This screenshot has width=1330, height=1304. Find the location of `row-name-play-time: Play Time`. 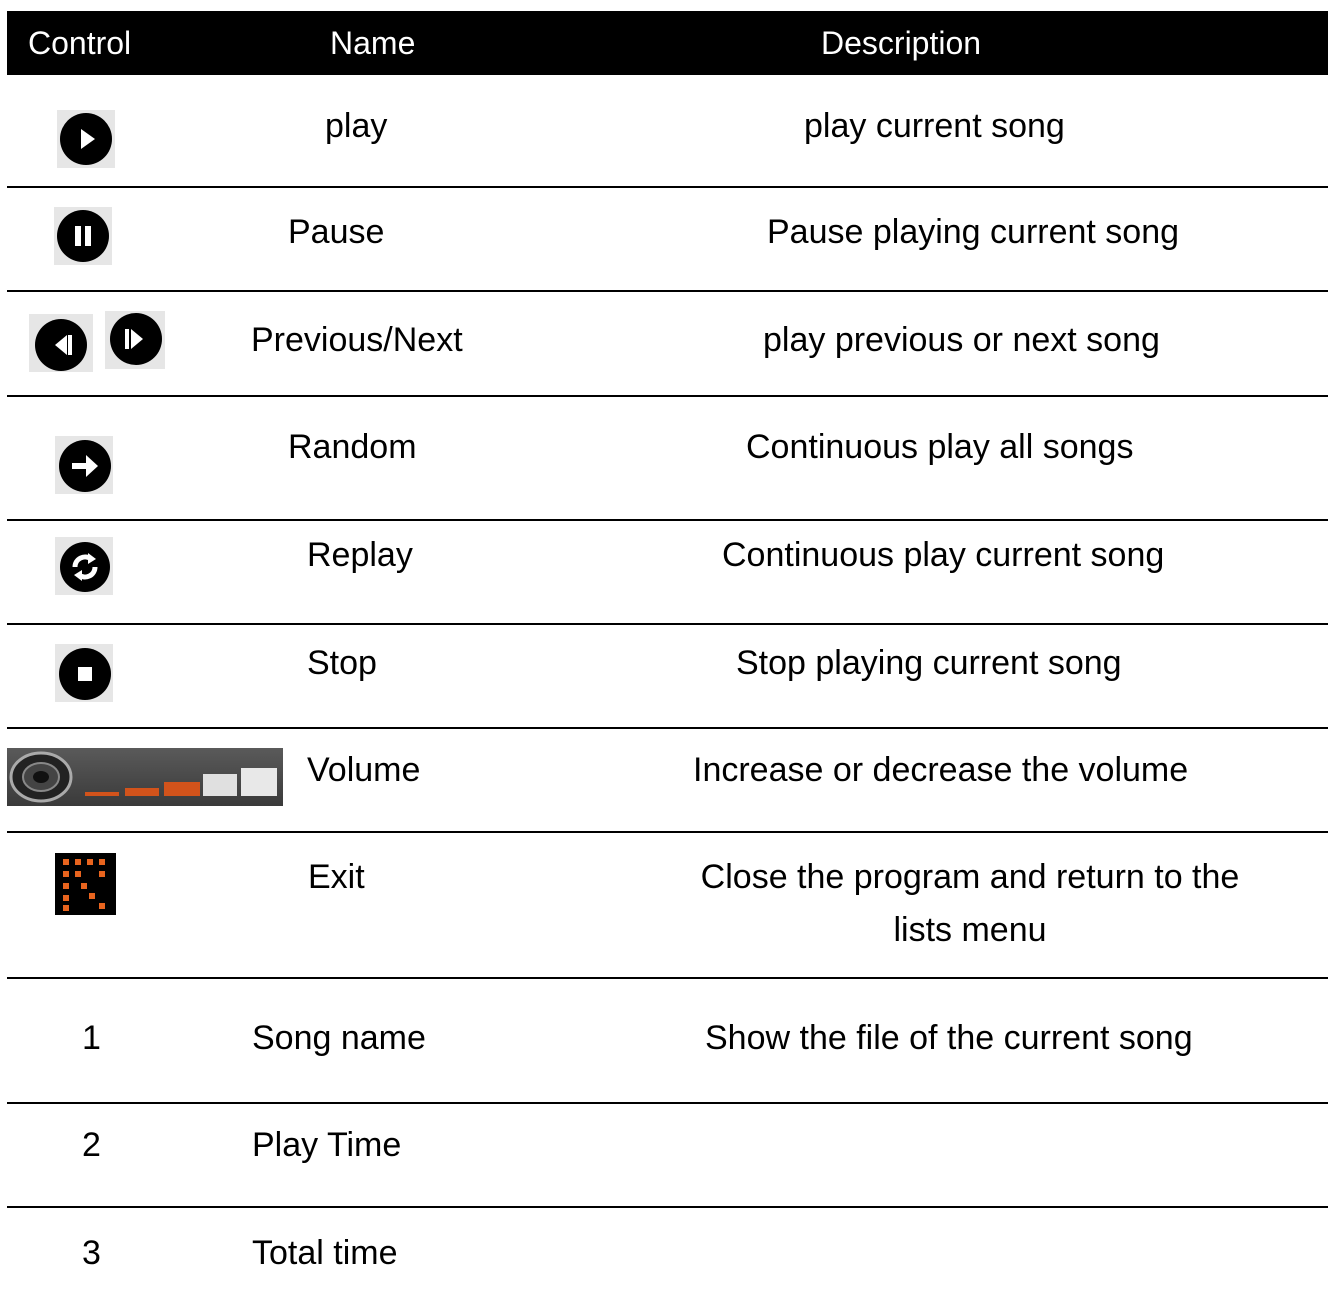

row-name-play-time: Play Time is located at coordinates (327, 1145).